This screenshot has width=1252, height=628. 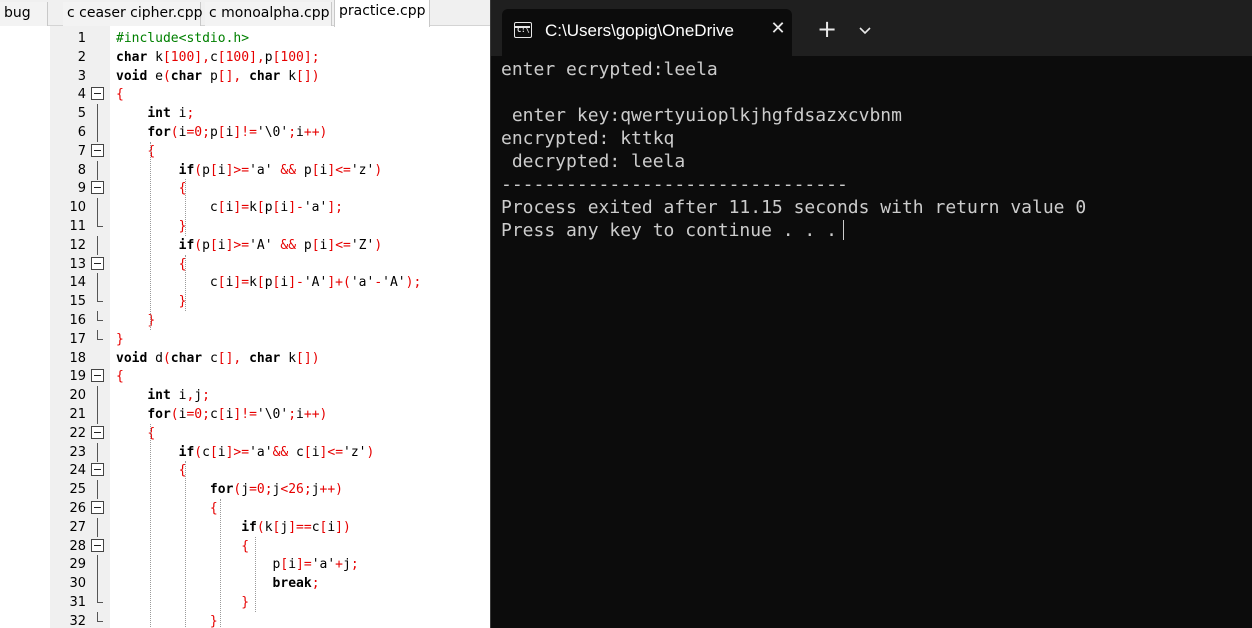 I want to click on code-line: 31 }, so click(x=245, y=602).